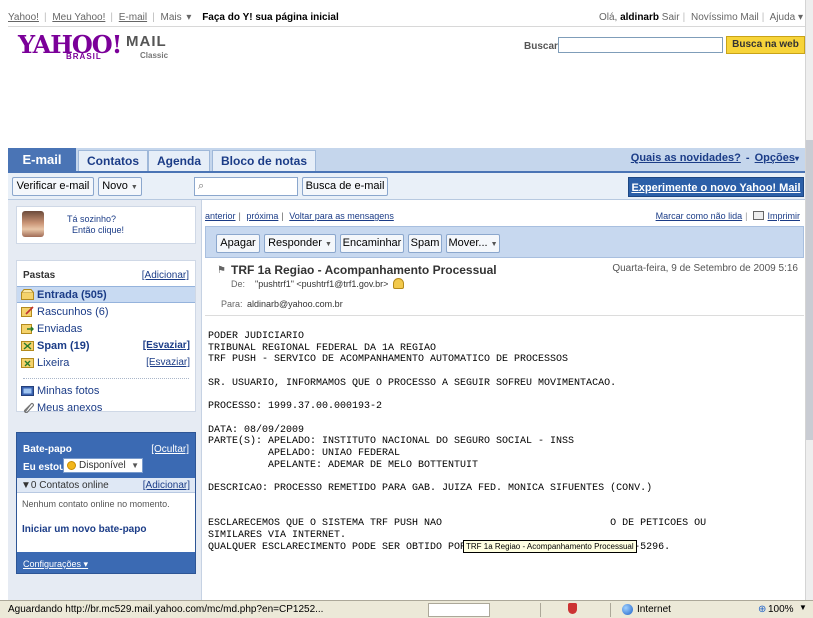  What do you see at coordinates (220, 216) in the screenshot?
I see `previous-message-link: anterior` at bounding box center [220, 216].